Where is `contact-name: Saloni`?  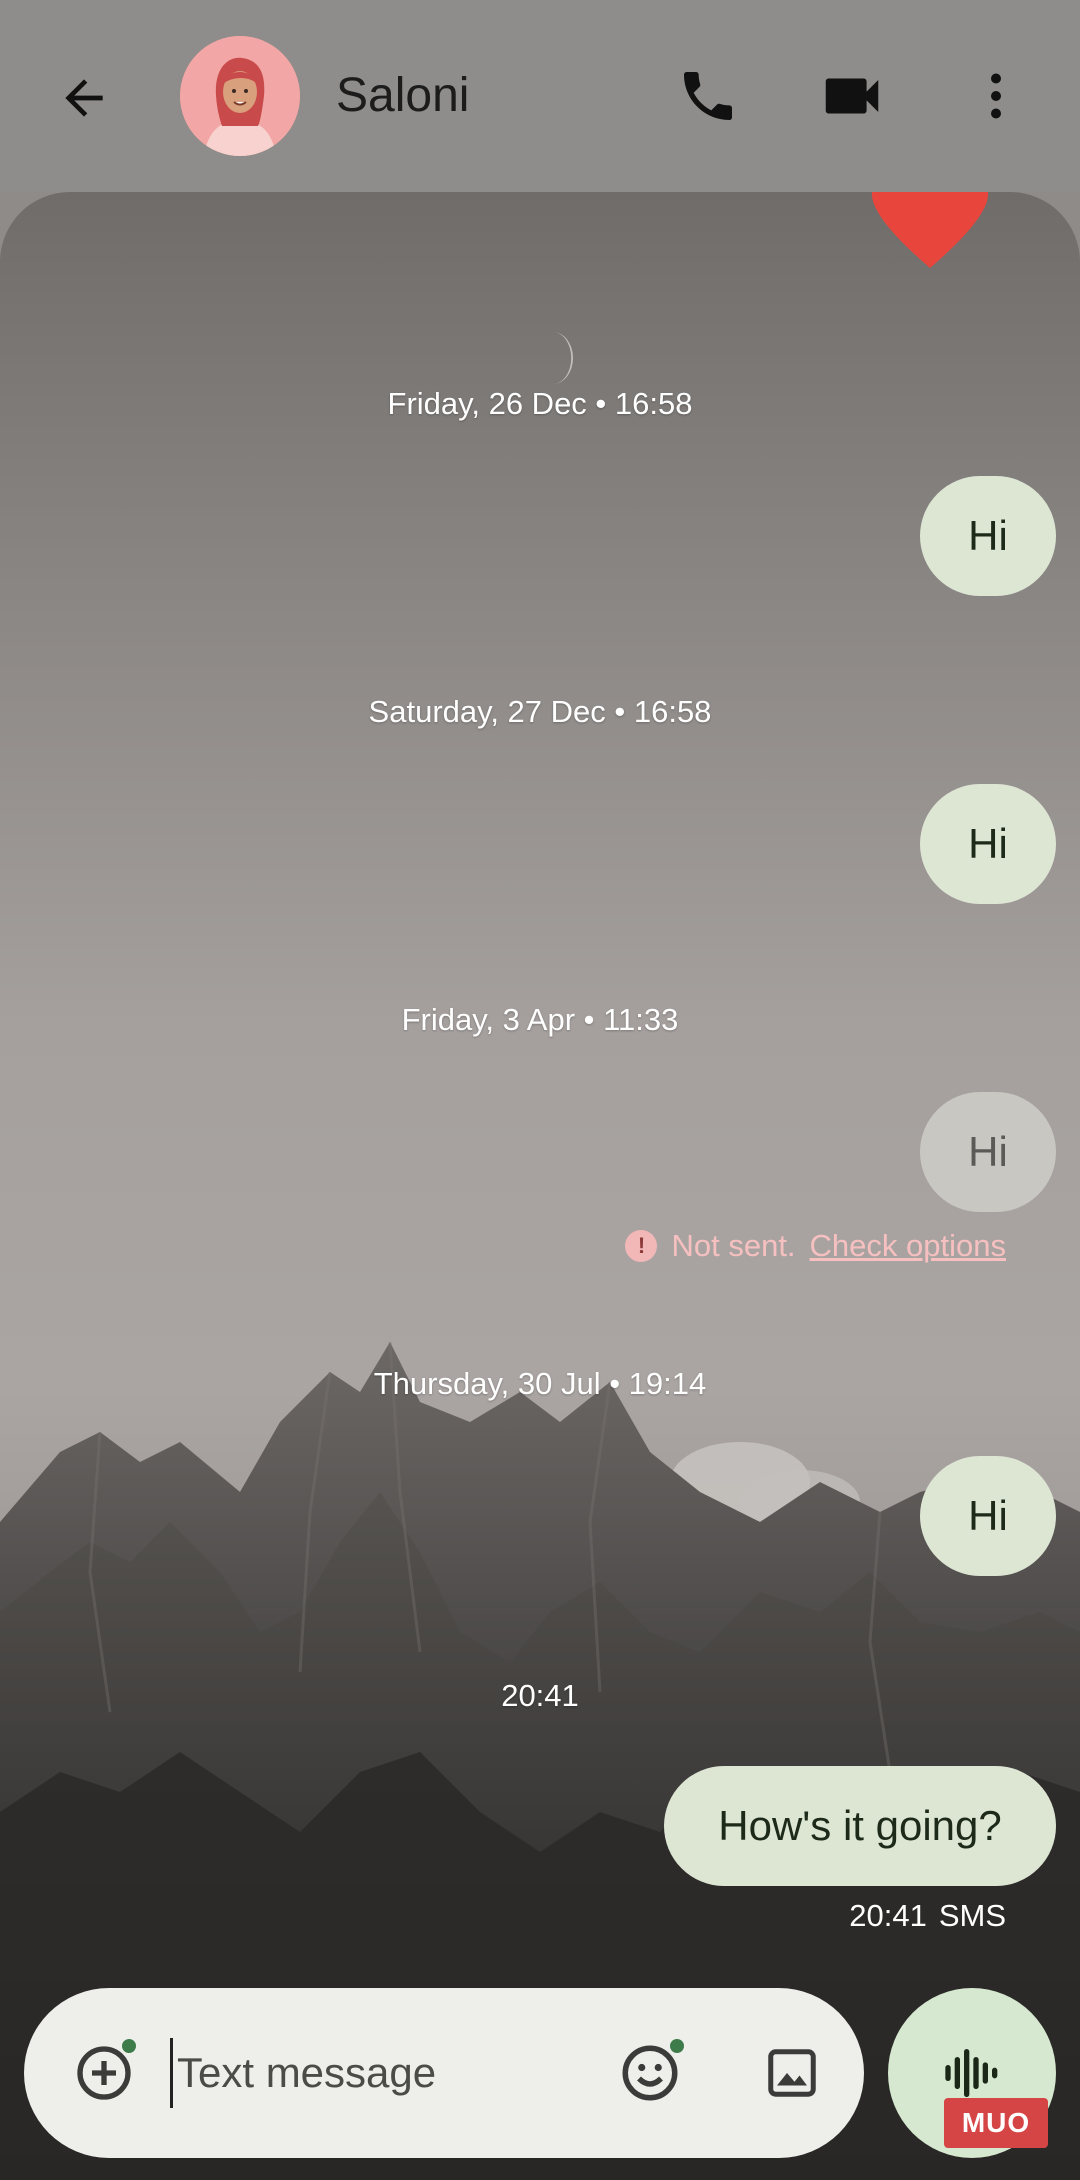 contact-name: Saloni is located at coordinates (402, 95).